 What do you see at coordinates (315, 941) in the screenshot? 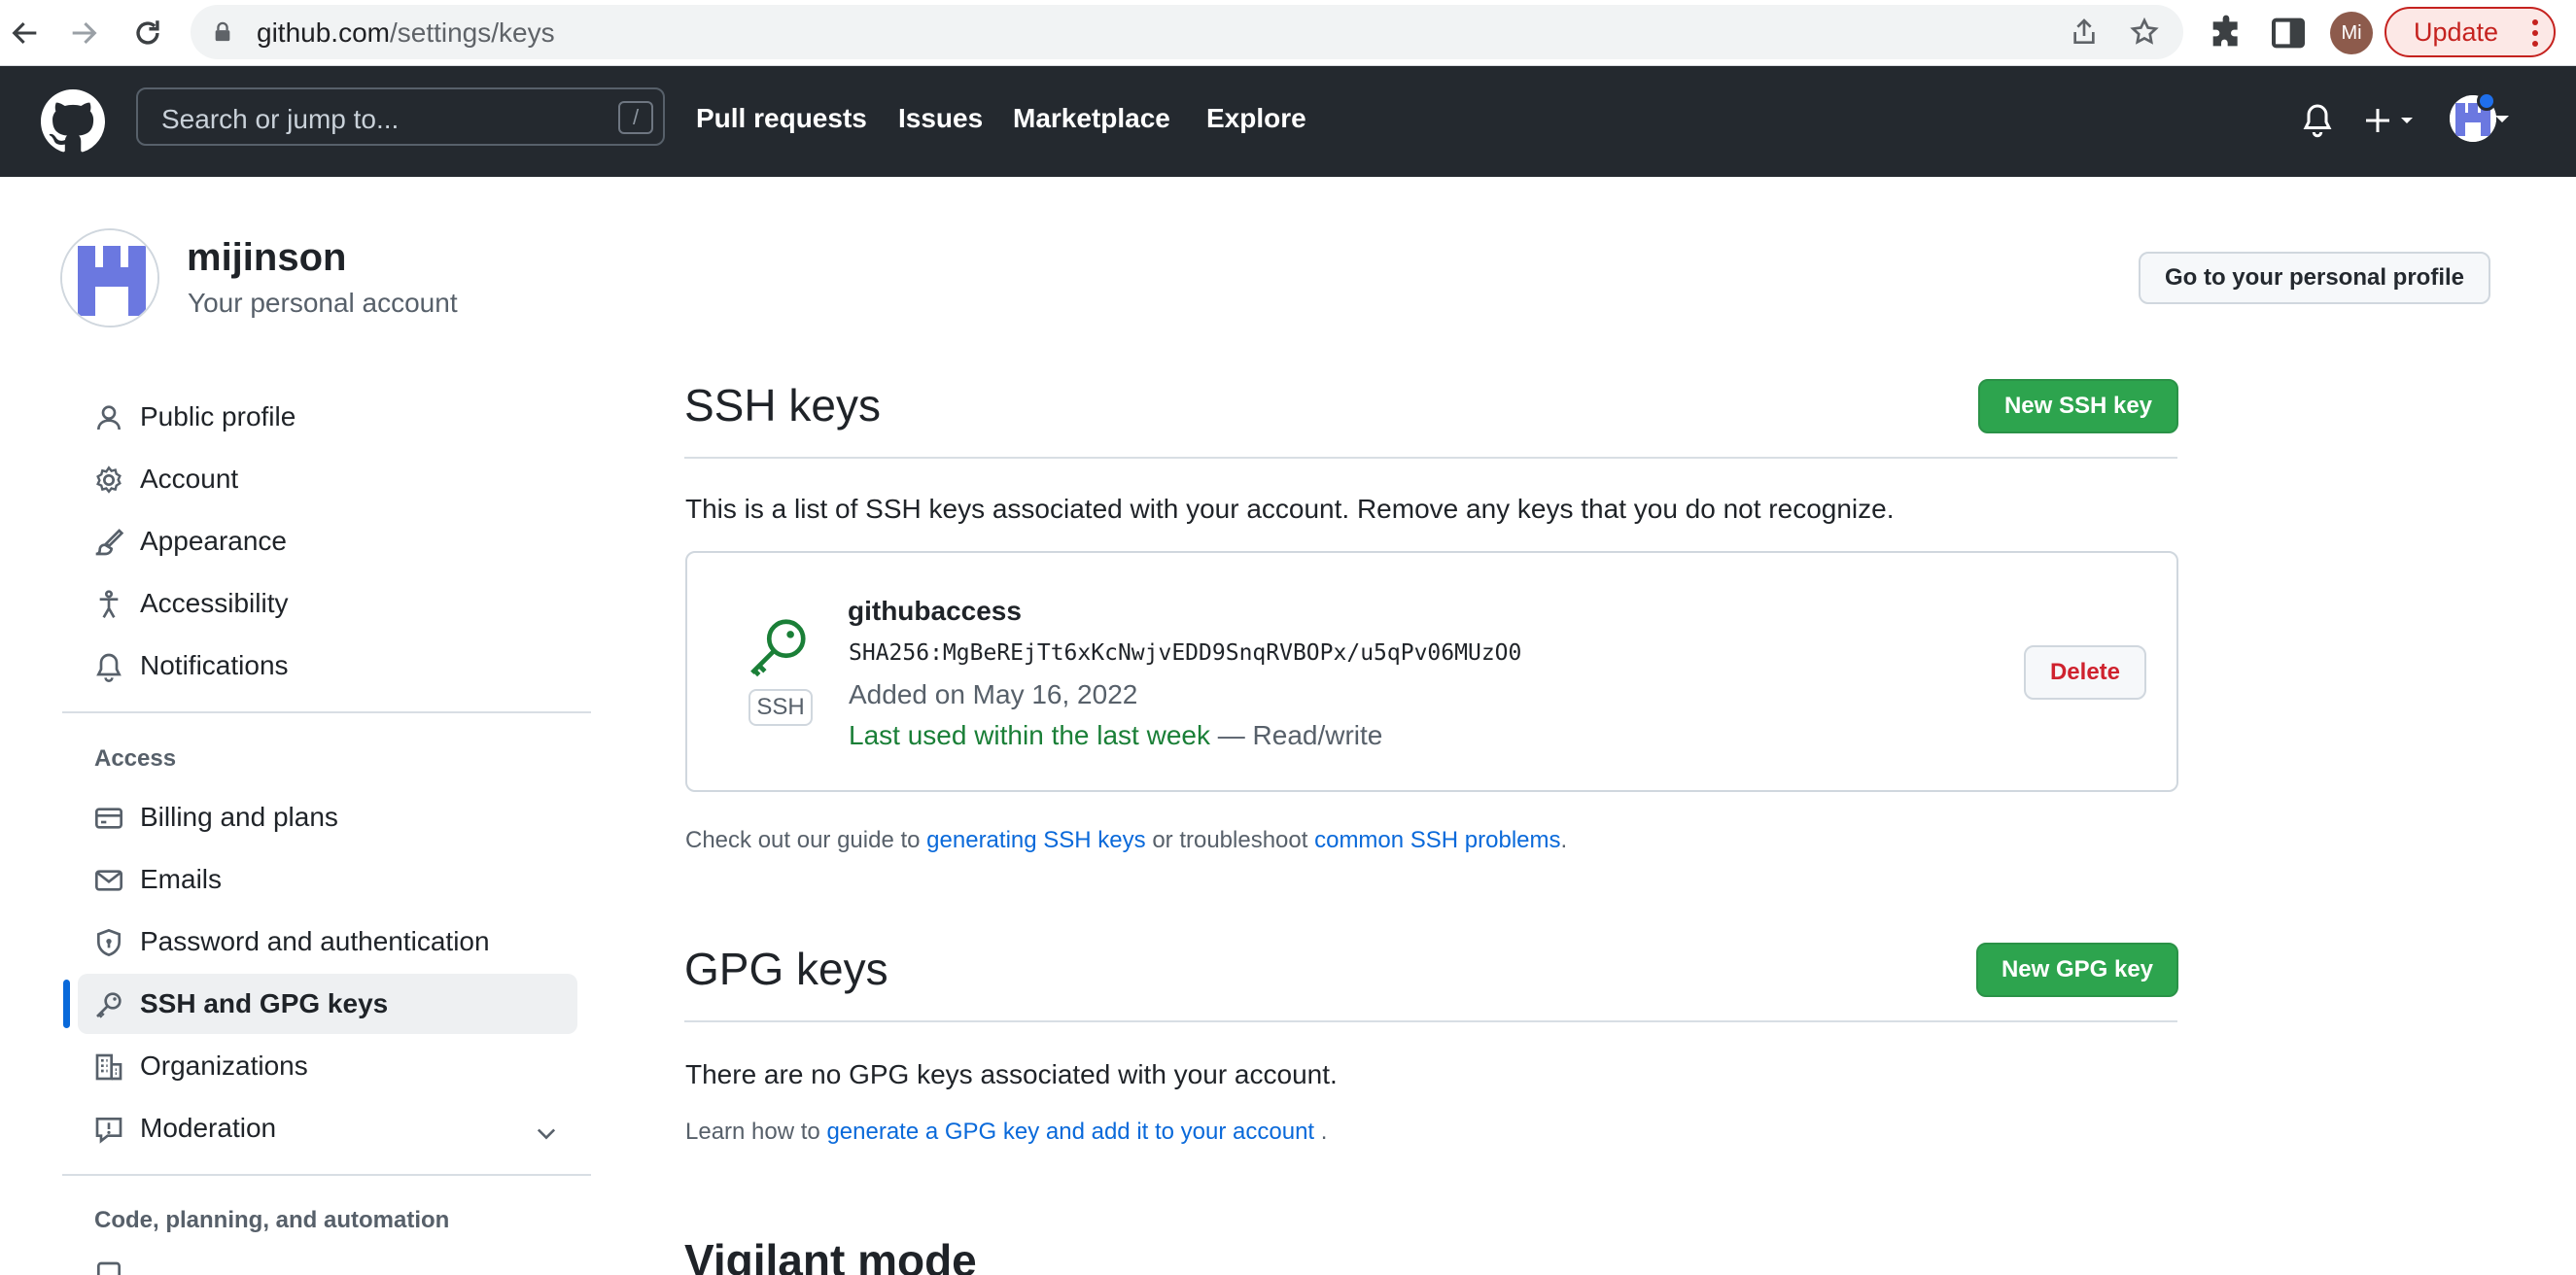
I see `sidebar-item-label: Password and authentication` at bounding box center [315, 941].